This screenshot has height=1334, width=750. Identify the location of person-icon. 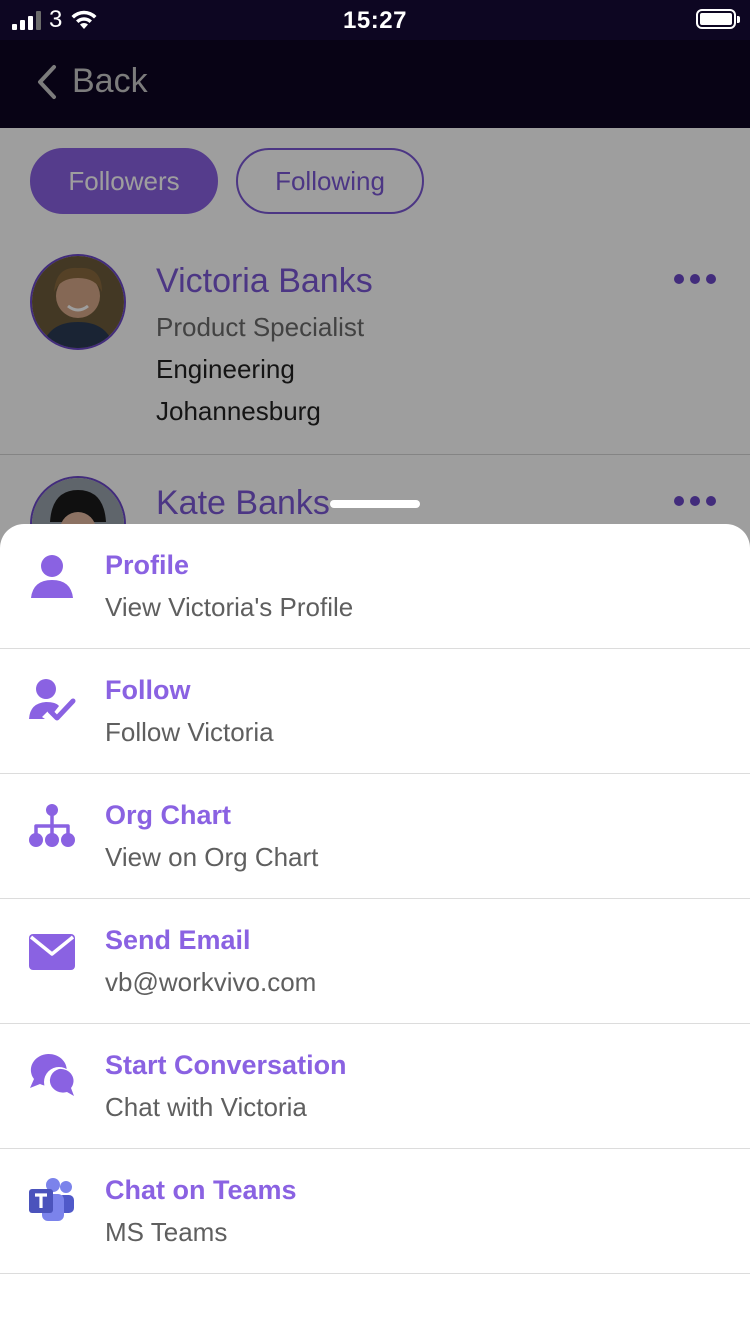
(52, 576).